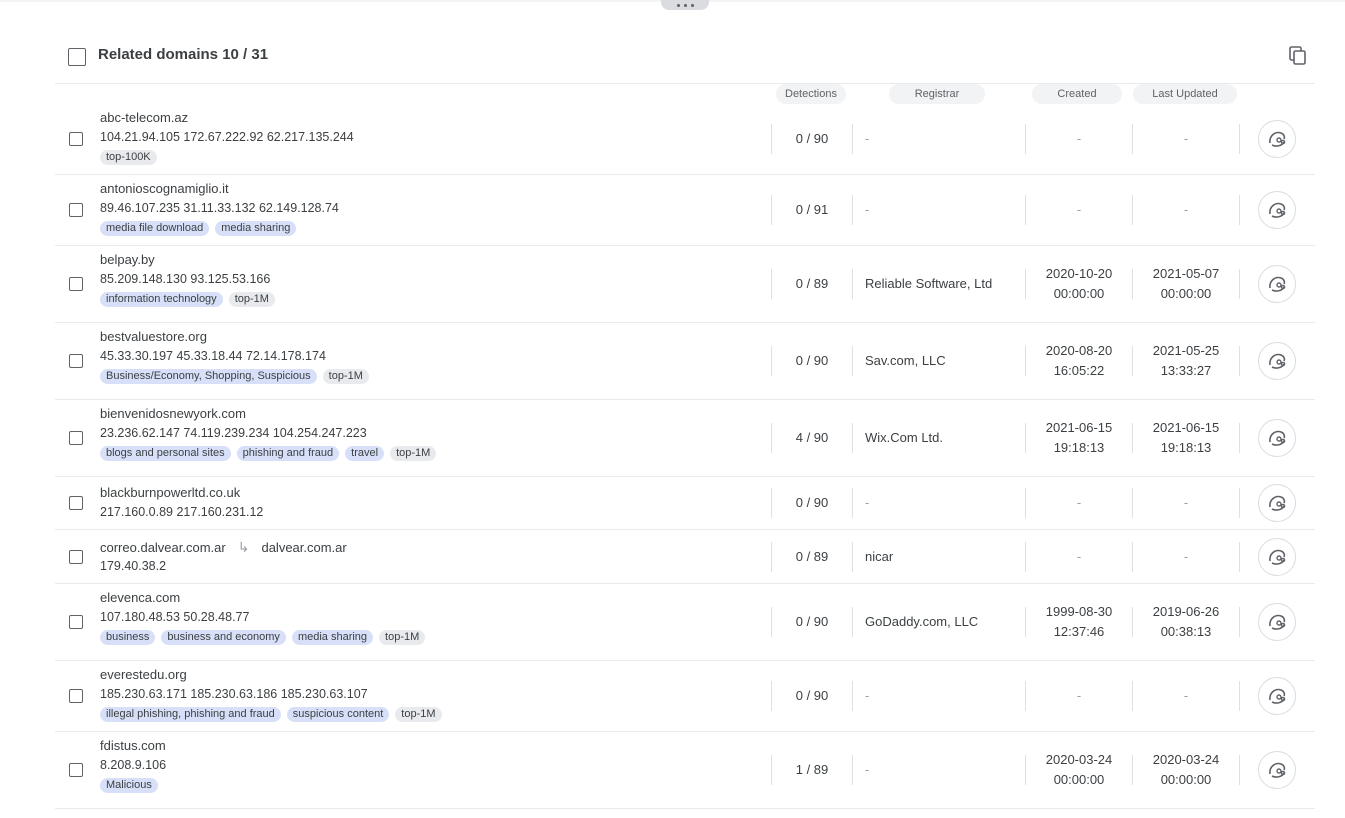 Image resolution: width=1345 pixels, height=818 pixels. Describe the element at coordinates (1186, 770) in the screenshot. I see `last-updated-value: 2020-03-24 00:00:00` at that location.